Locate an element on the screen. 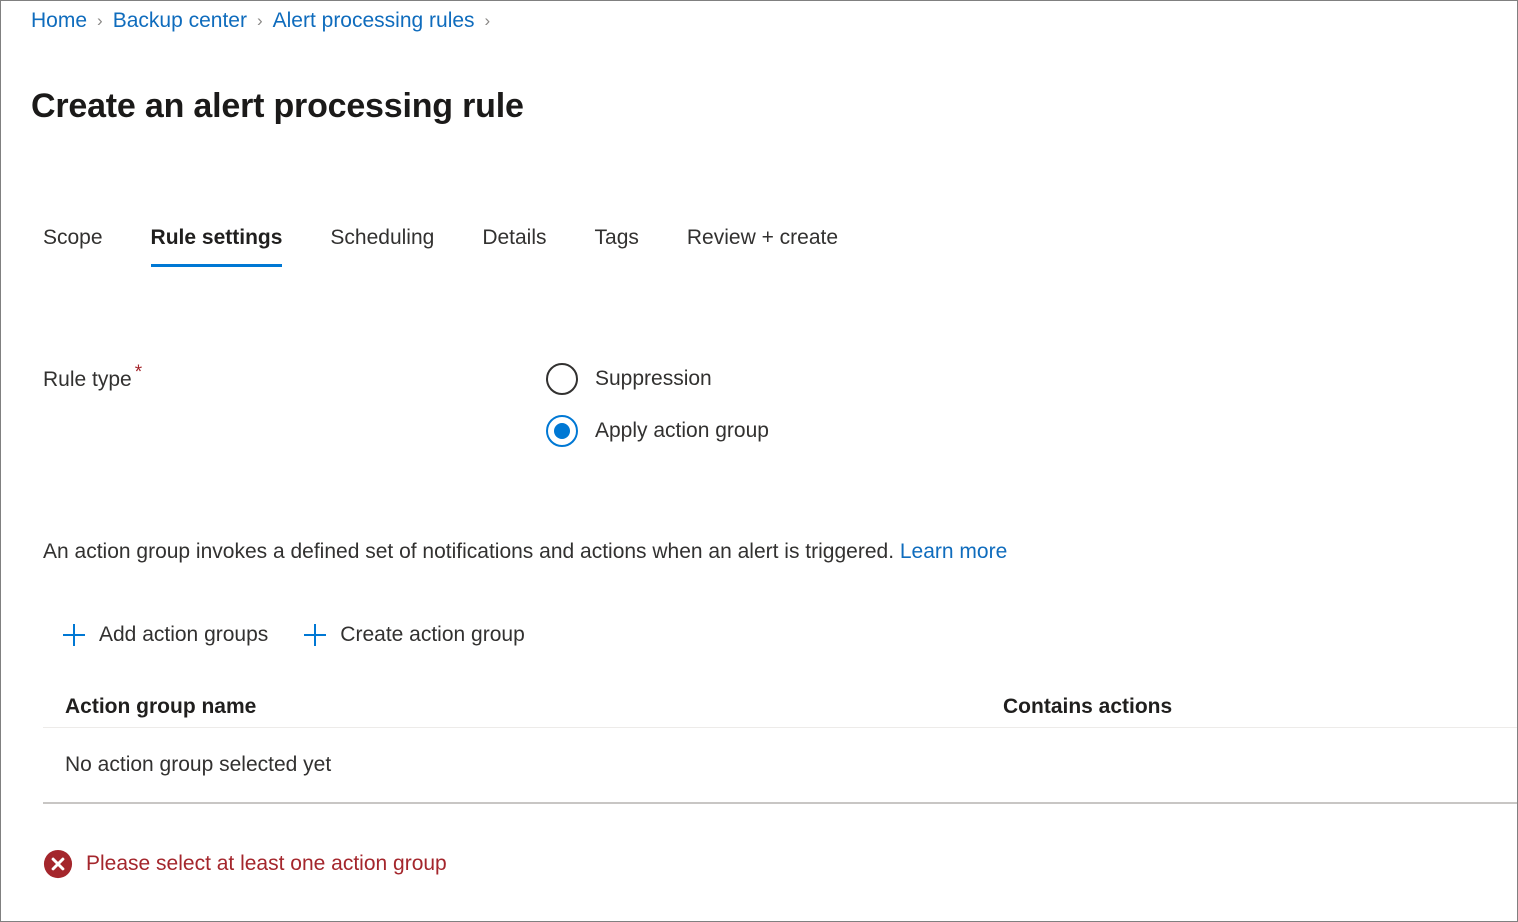 The image size is (1518, 922). add-action-groups-button: Add action groups is located at coordinates (165, 635).